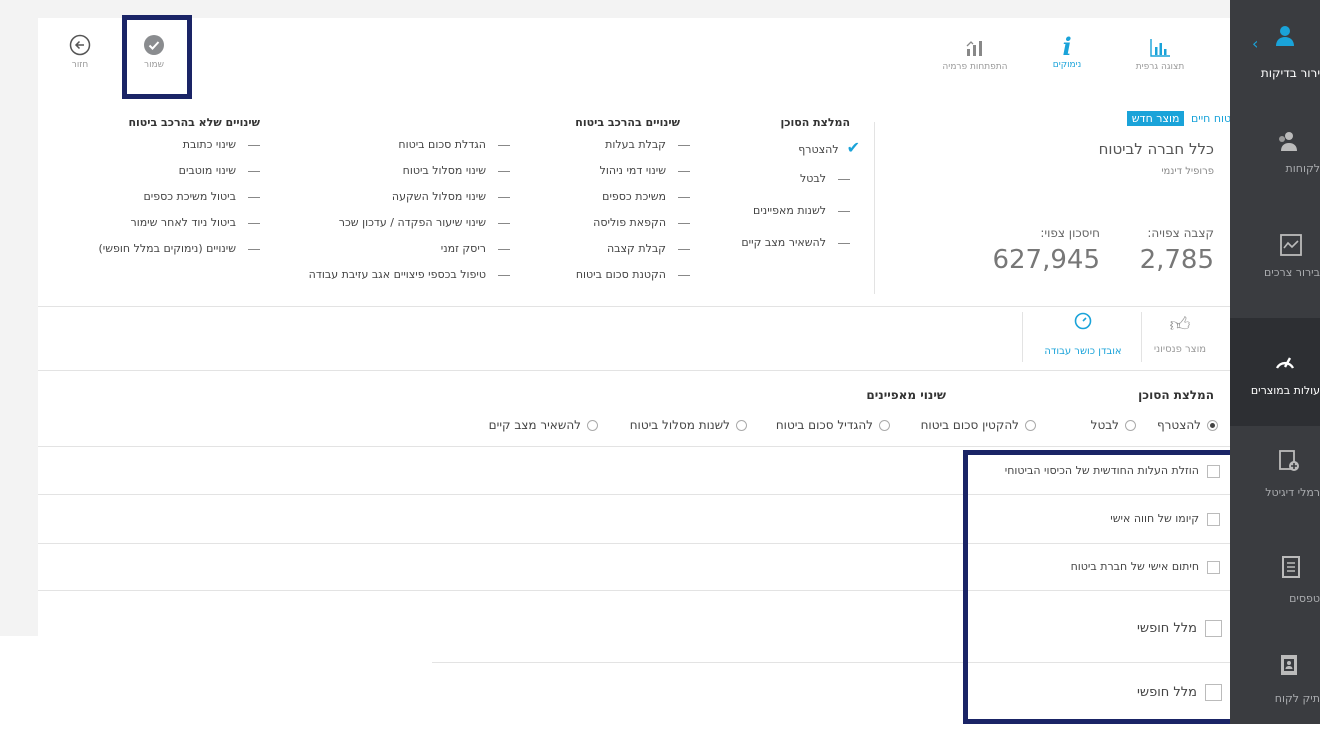  I want to click on list-item: הקטנת סכום ביטוח, so click(625, 274).